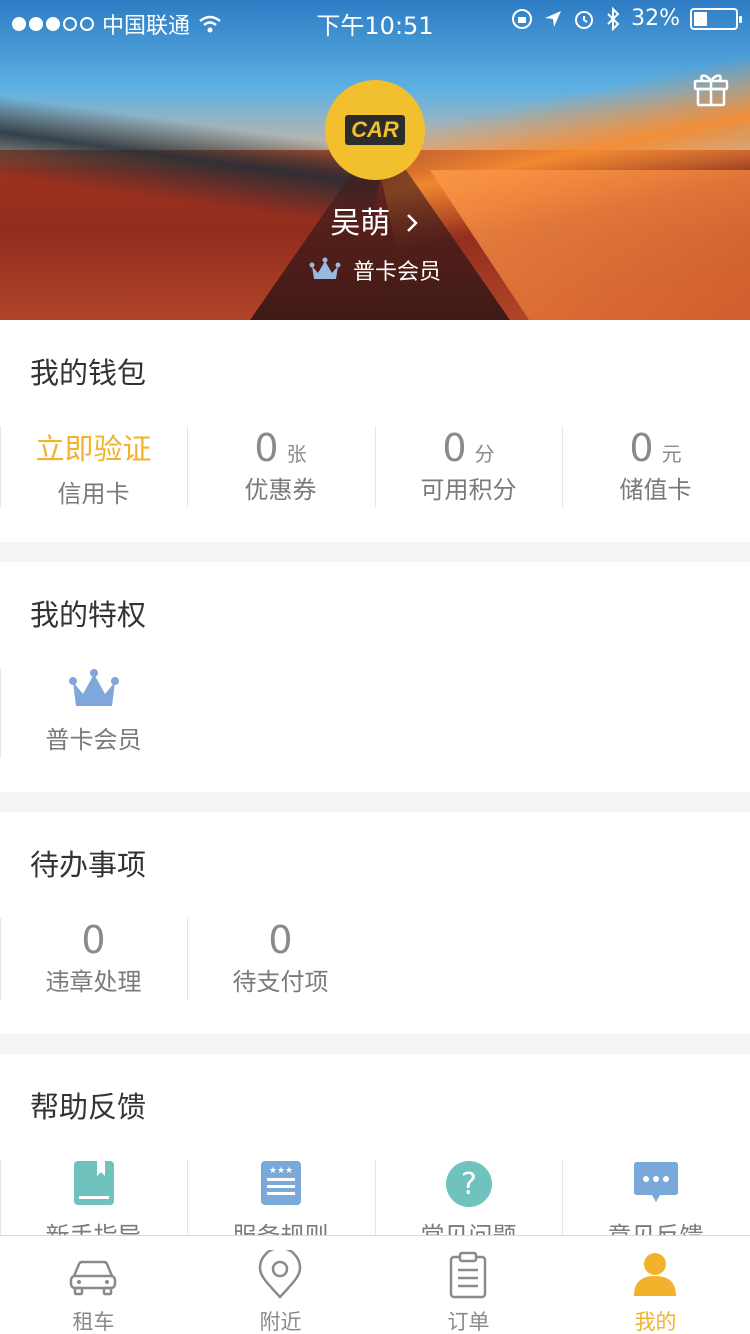 This screenshot has height=1334, width=750. I want to click on chevron-right-icon, so click(412, 223).